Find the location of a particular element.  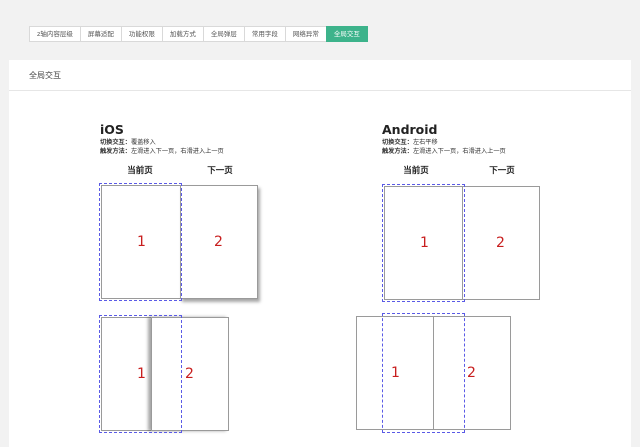

ios-current-page: 1 is located at coordinates (141, 242).